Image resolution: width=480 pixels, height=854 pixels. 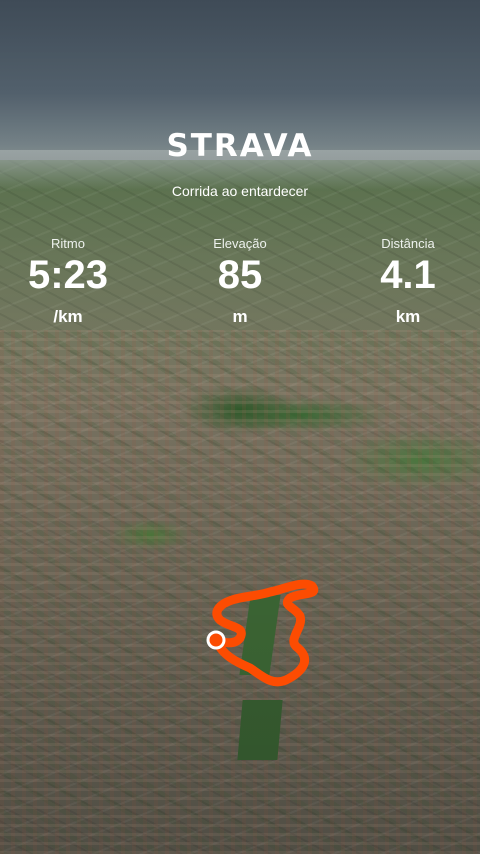 What do you see at coordinates (240, 243) in the screenshot?
I see `stat-label: Elevação` at bounding box center [240, 243].